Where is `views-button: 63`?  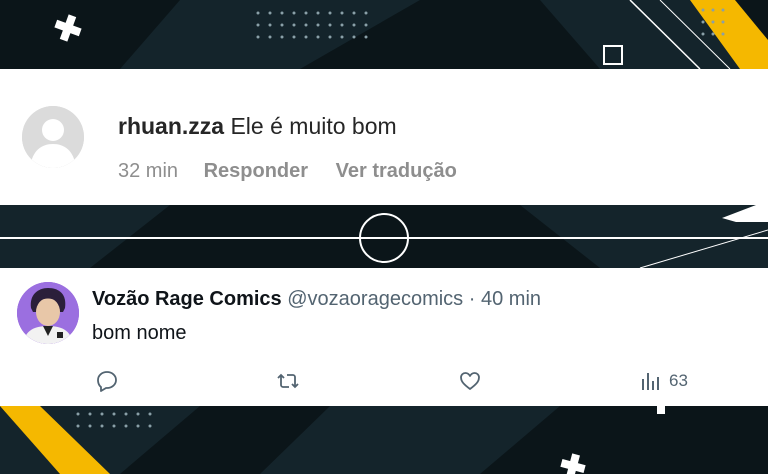
views-button: 63 is located at coordinates (663, 381).